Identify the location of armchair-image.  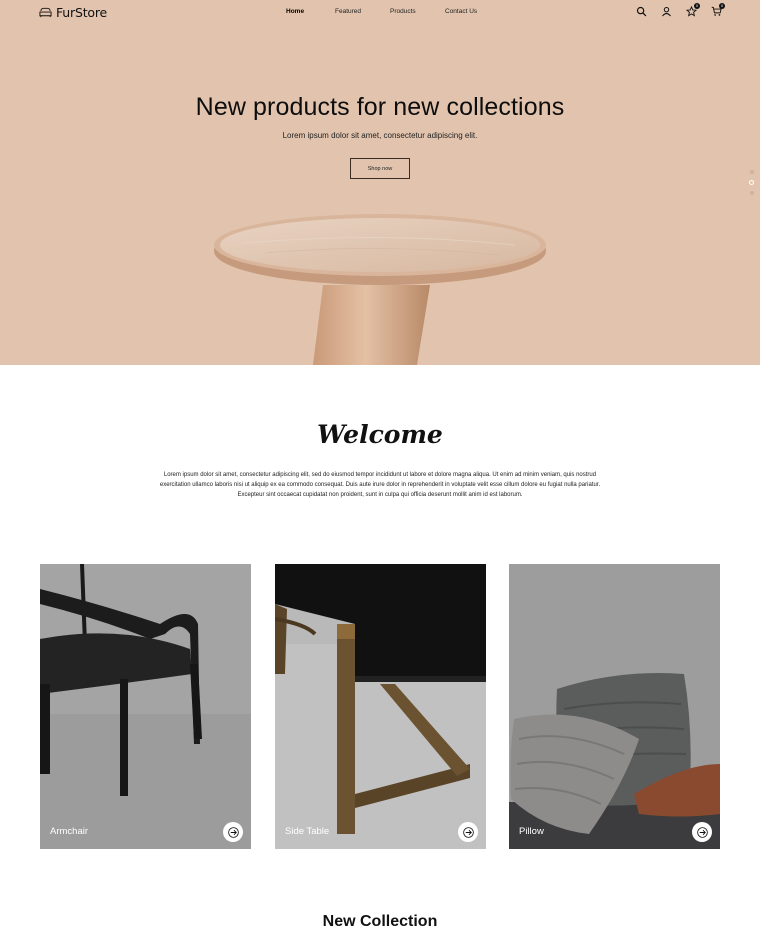
(145, 706).